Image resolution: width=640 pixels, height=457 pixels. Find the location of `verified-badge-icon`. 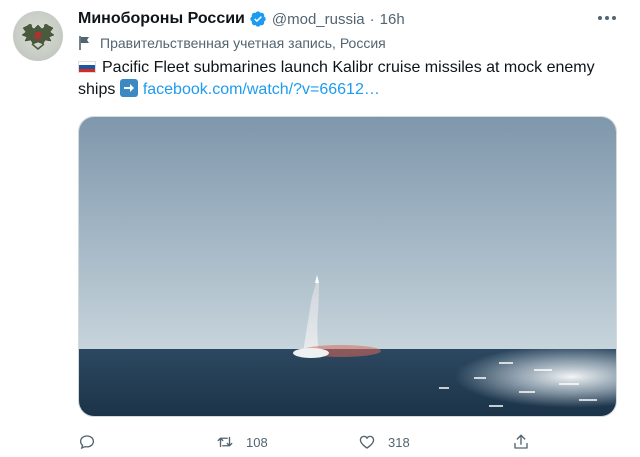

verified-badge-icon is located at coordinates (258, 19).